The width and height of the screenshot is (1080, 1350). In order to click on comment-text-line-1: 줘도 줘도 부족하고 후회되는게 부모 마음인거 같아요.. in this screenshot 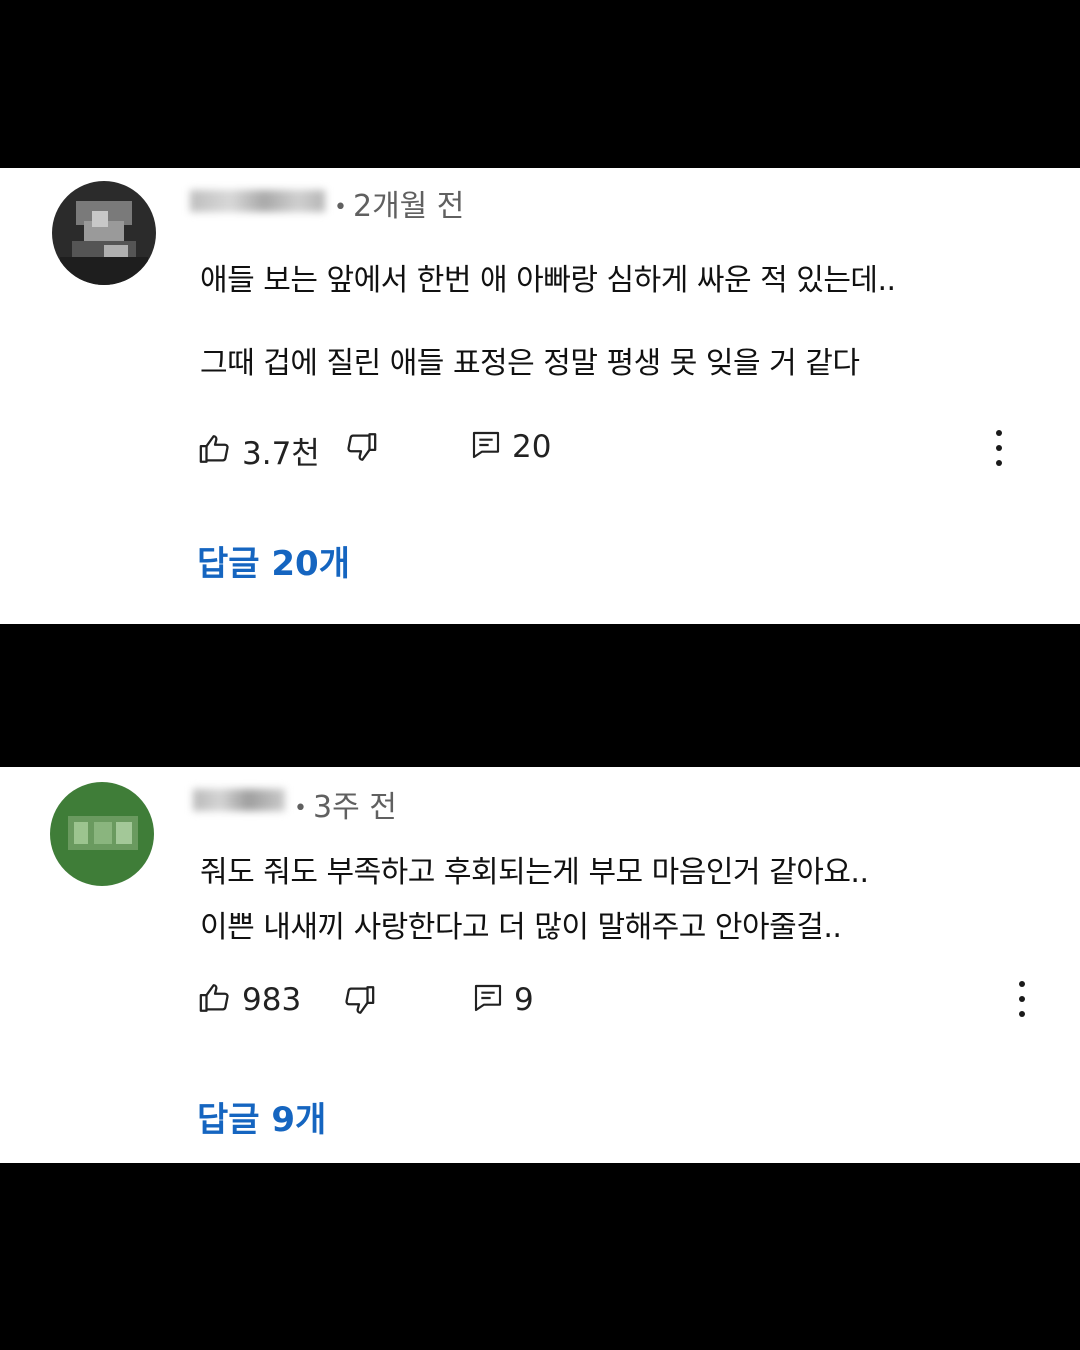, I will do `click(534, 872)`.